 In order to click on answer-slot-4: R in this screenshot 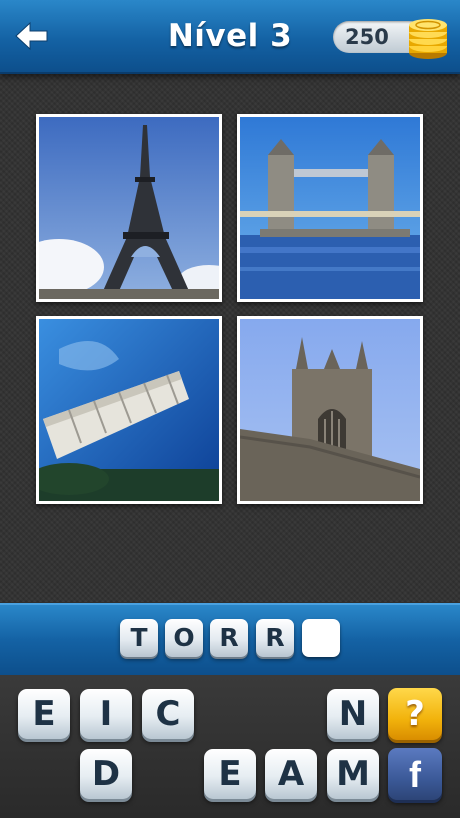, I will do `click(275, 638)`.